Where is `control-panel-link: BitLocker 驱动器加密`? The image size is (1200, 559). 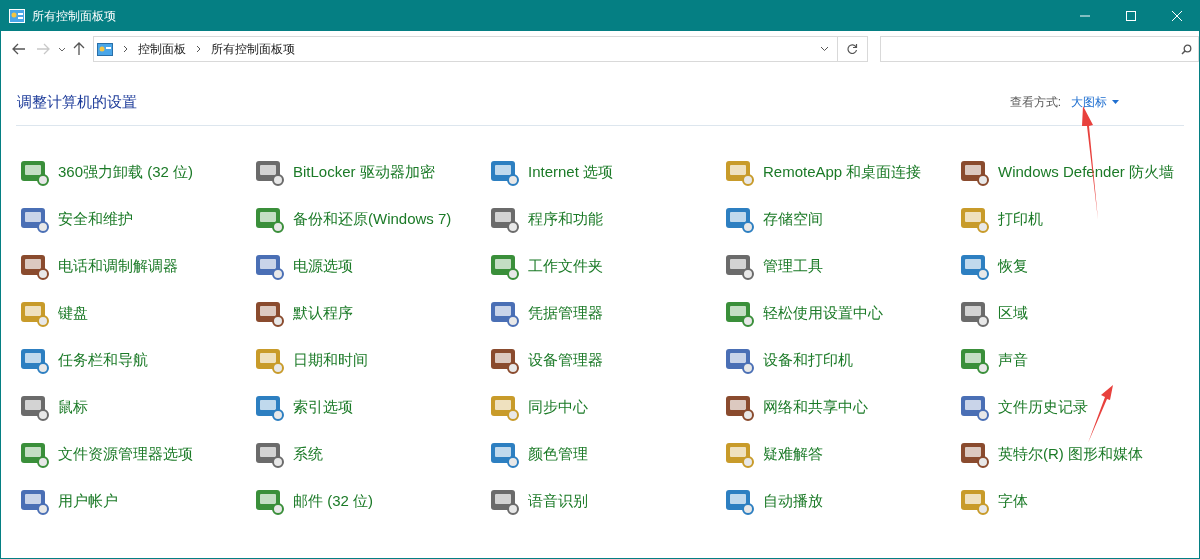 control-panel-link: BitLocker 驱动器加密 is located at coordinates (370, 171).